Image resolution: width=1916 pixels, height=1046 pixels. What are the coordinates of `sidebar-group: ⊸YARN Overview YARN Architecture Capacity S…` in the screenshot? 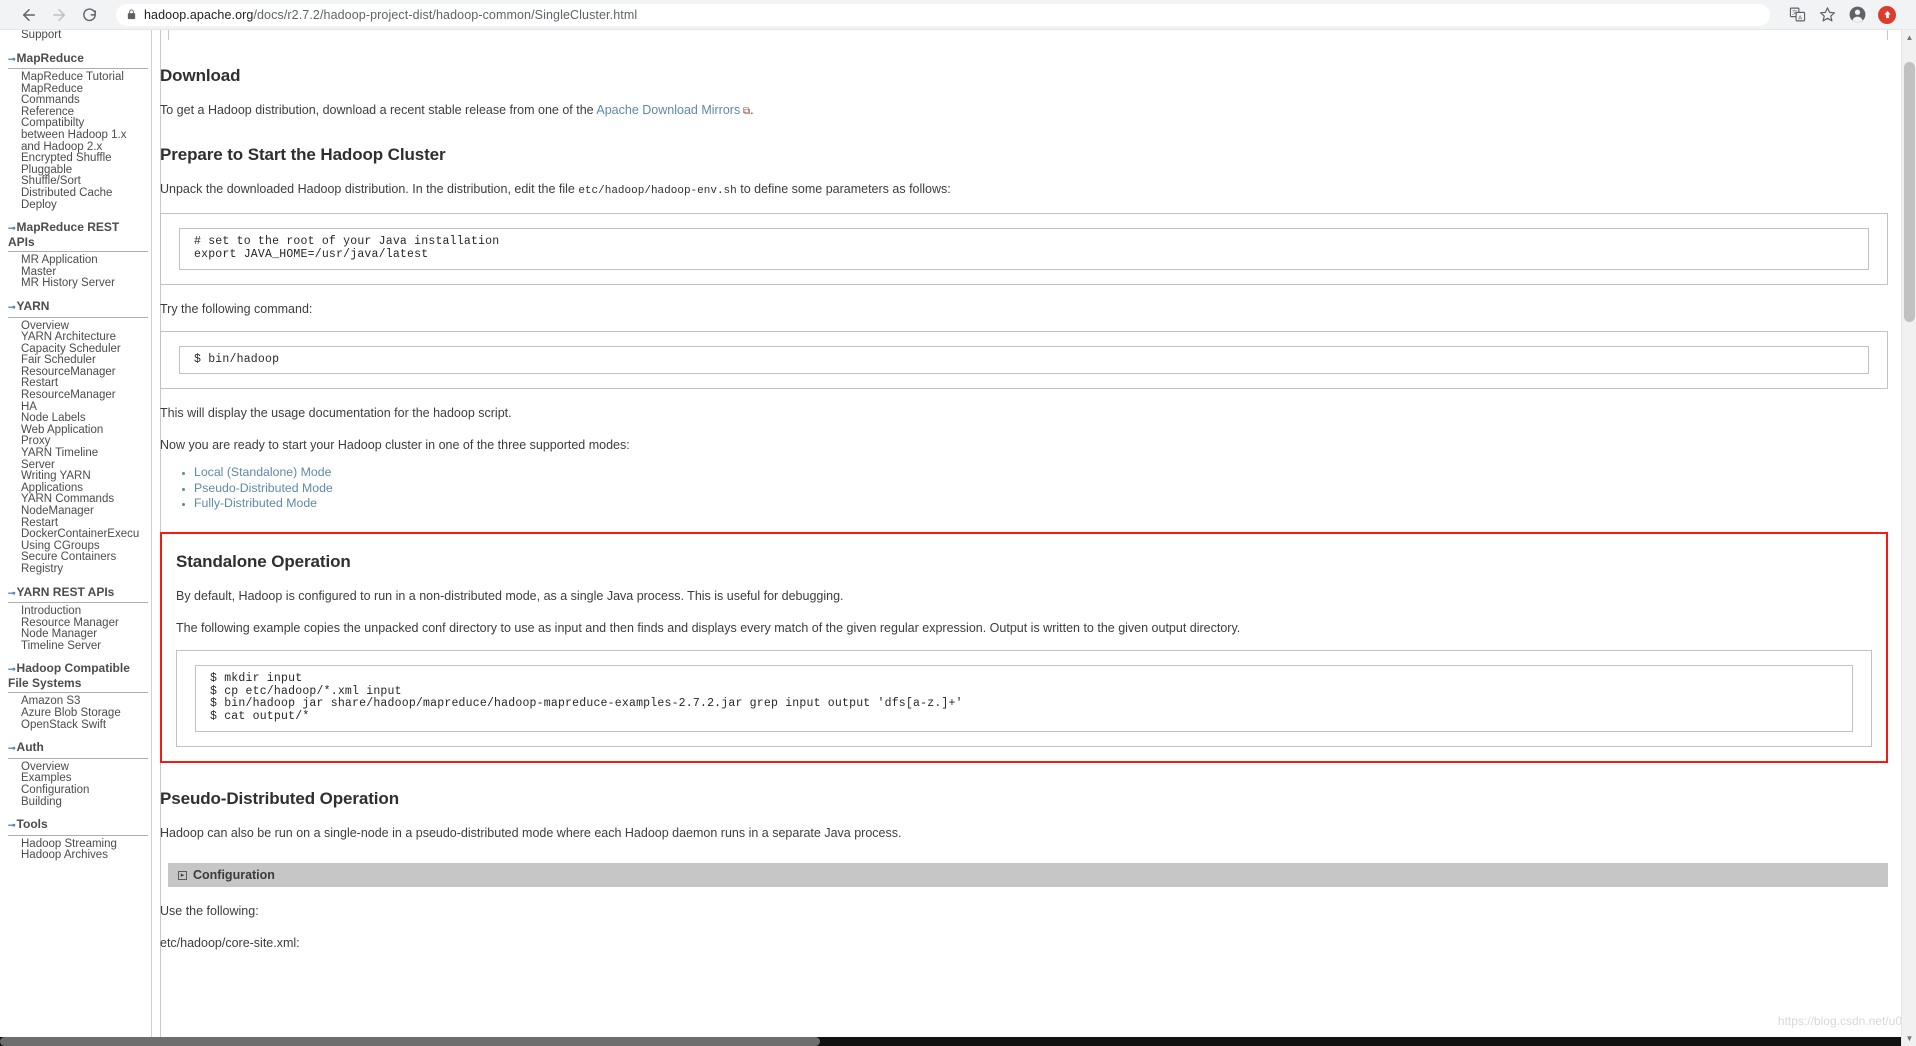 It's located at (80, 437).